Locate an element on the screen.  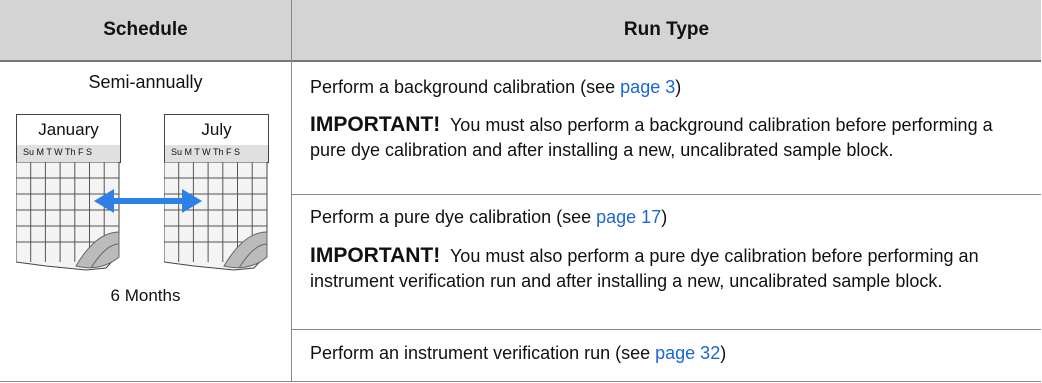
table-bottom-border is located at coordinates (520, 381).